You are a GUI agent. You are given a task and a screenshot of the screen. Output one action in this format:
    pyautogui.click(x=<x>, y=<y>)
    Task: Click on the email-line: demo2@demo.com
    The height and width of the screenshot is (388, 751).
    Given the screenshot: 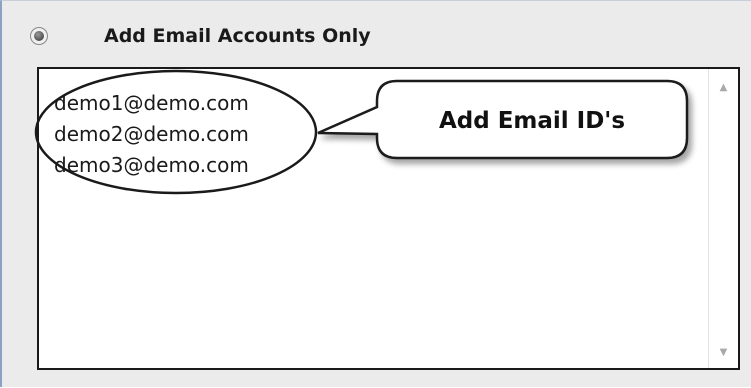 What is the action you would take?
    pyautogui.click(x=151, y=134)
    